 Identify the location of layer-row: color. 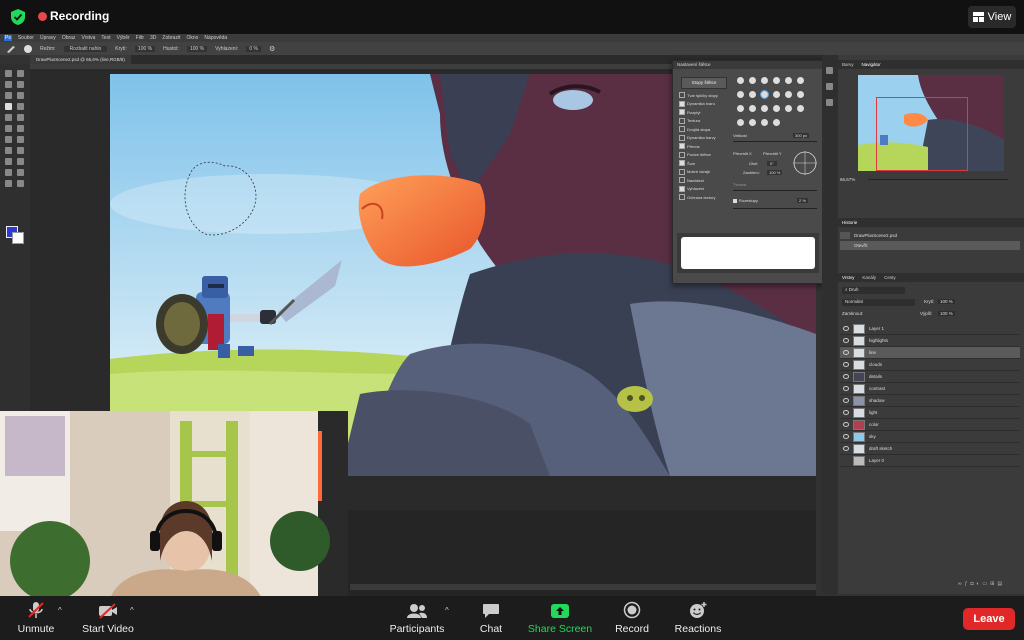
(930, 425).